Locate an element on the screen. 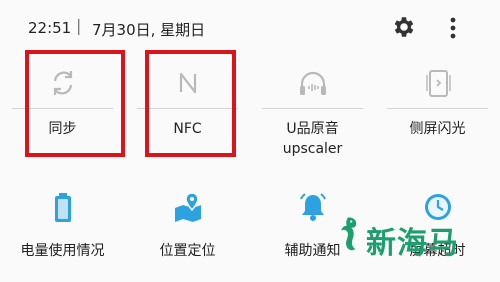 The width and height of the screenshot is (500, 282). edge-lighting-icon is located at coordinates (438, 83).